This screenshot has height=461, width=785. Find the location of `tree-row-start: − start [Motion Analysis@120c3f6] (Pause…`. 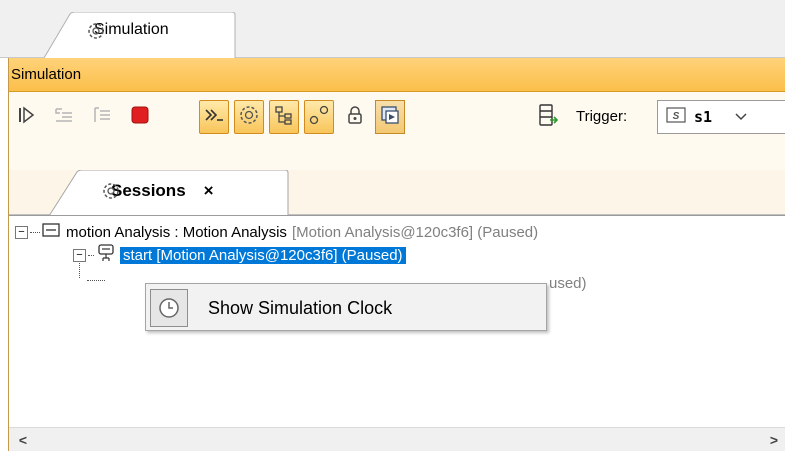

tree-row-start: − start [Motion Analysis@120c3f6] (Pause… is located at coordinates (239, 255).